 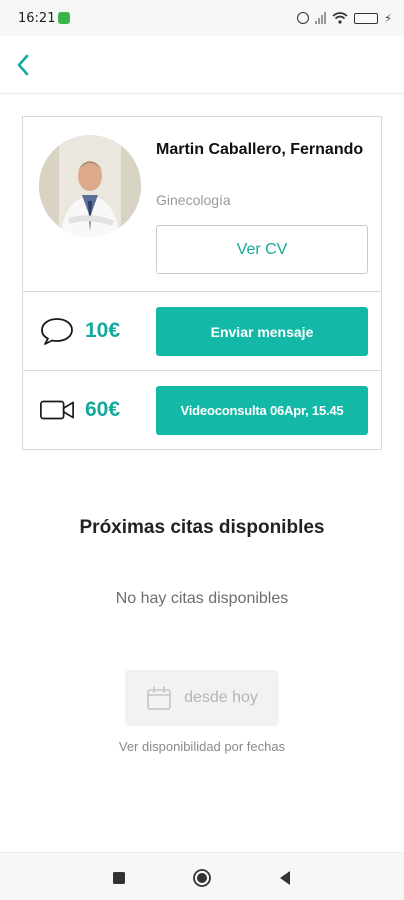 I want to click on back-button, so click(x=23, y=65).